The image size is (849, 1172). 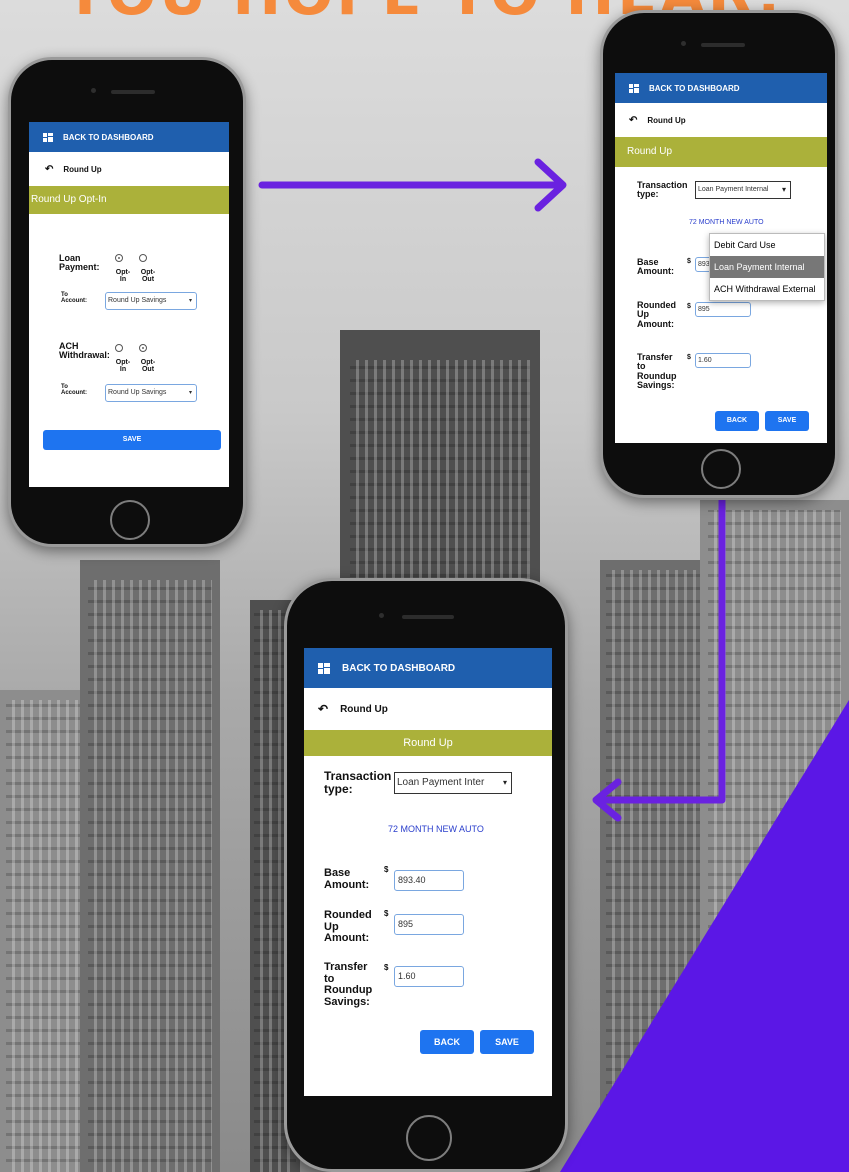 I want to click on dropdown-option: ACH Withdrawal External, so click(x=767, y=289).